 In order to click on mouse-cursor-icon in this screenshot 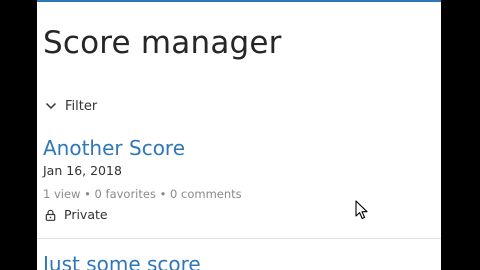, I will do `click(361, 210)`.